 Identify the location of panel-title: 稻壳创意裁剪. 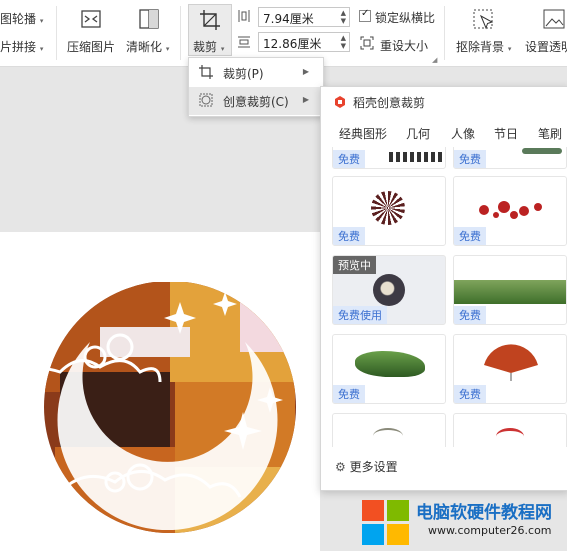
(389, 103).